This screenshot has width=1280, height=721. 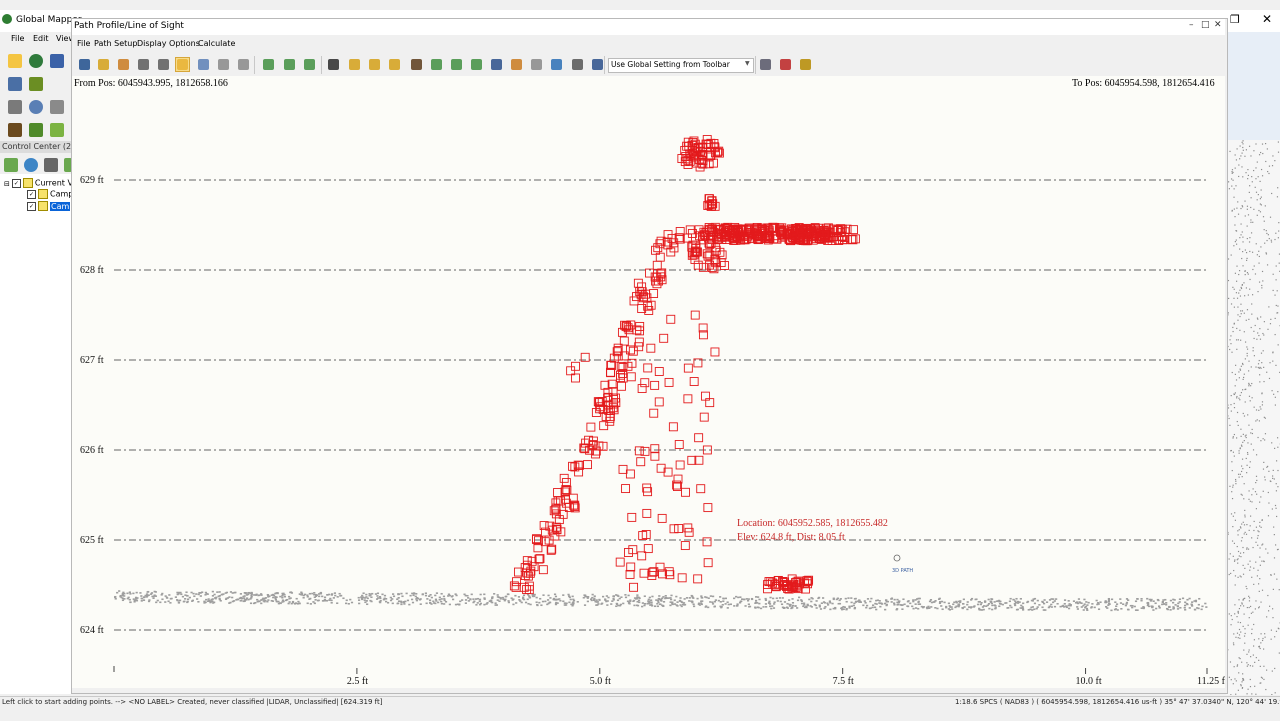 I want to click on filter-icon, so click(x=805, y=64).